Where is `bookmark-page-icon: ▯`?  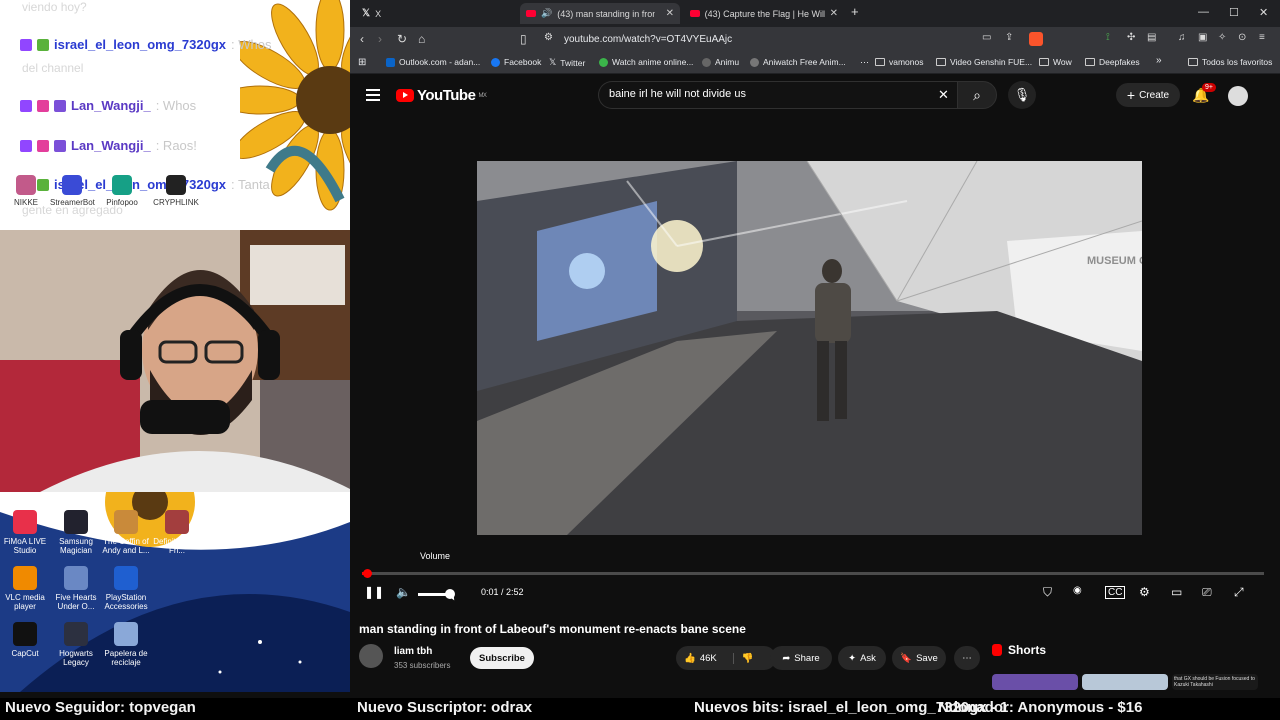 bookmark-page-icon: ▯ is located at coordinates (523, 39).